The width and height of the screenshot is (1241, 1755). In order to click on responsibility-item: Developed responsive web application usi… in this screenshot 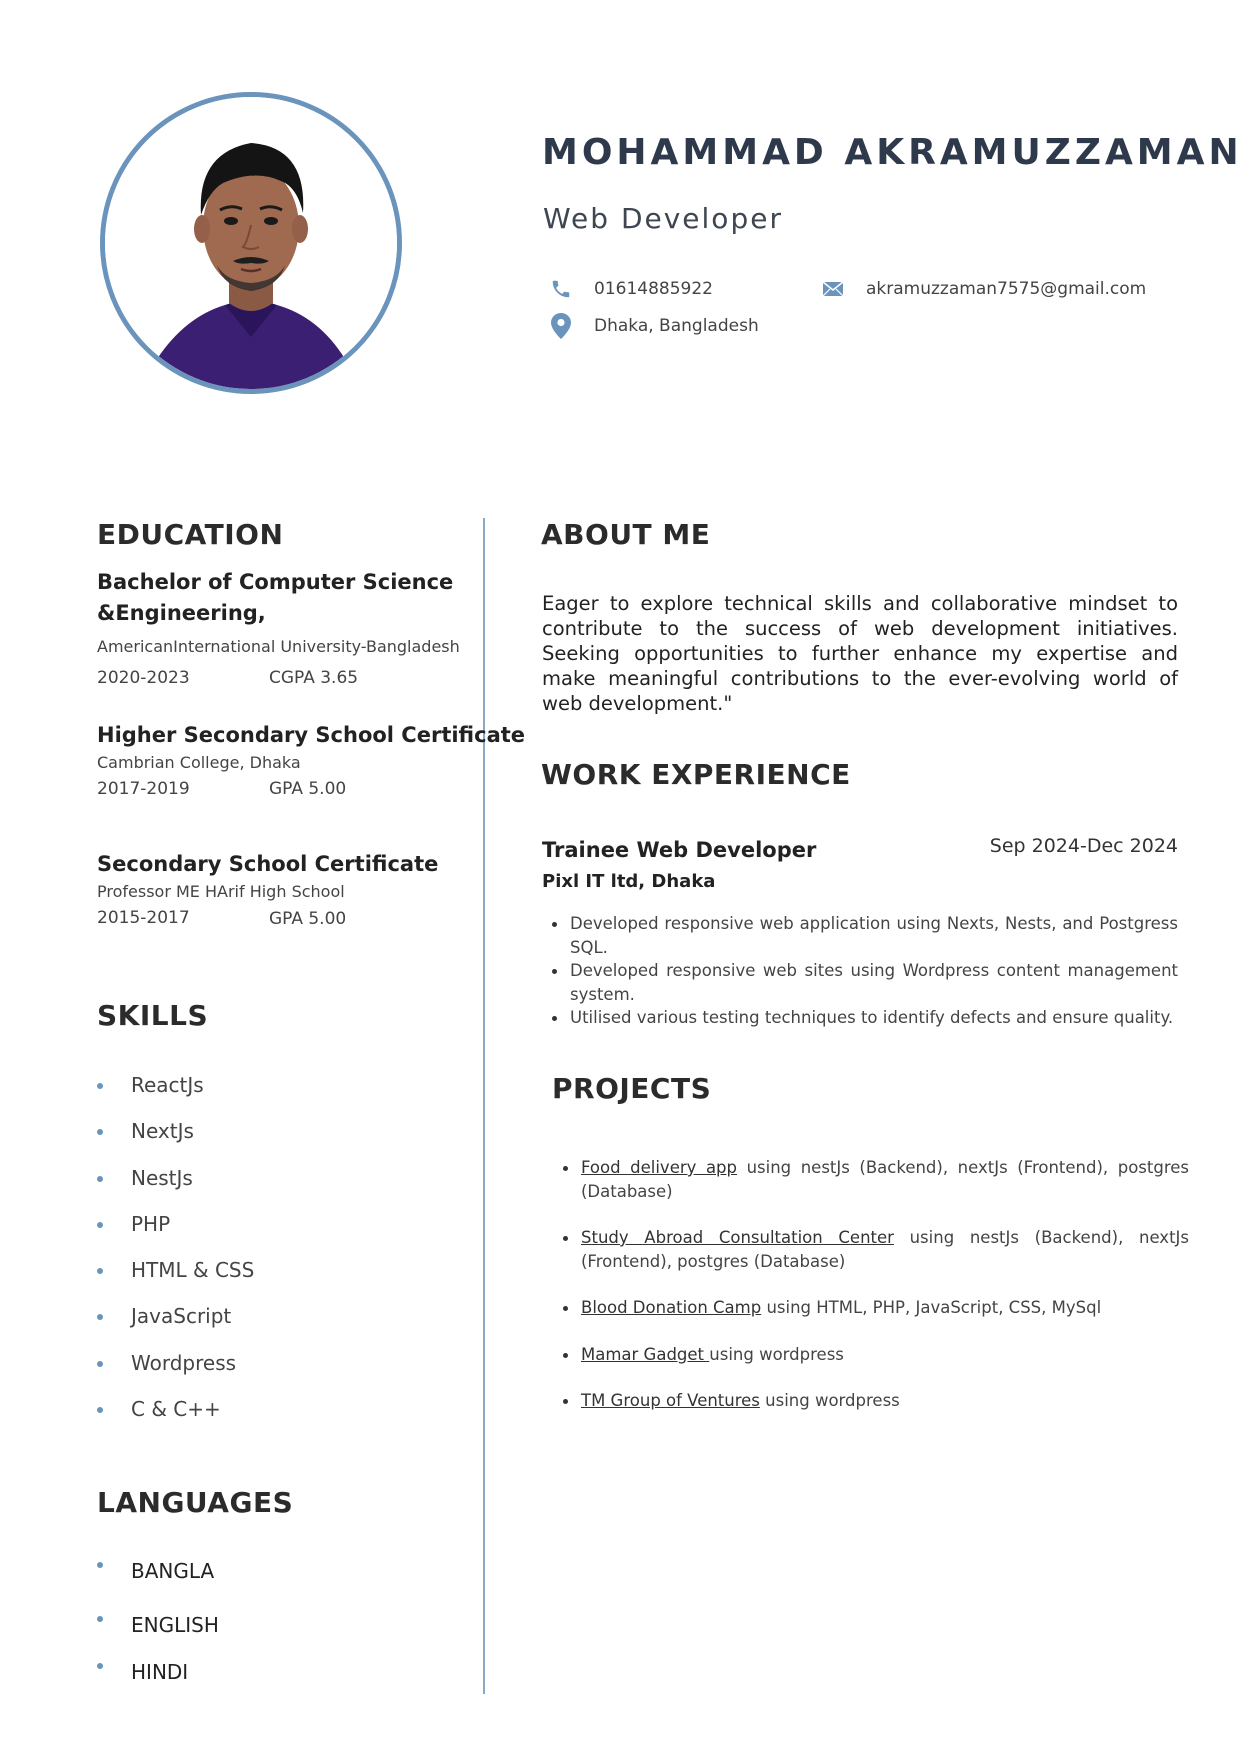, I will do `click(865, 935)`.